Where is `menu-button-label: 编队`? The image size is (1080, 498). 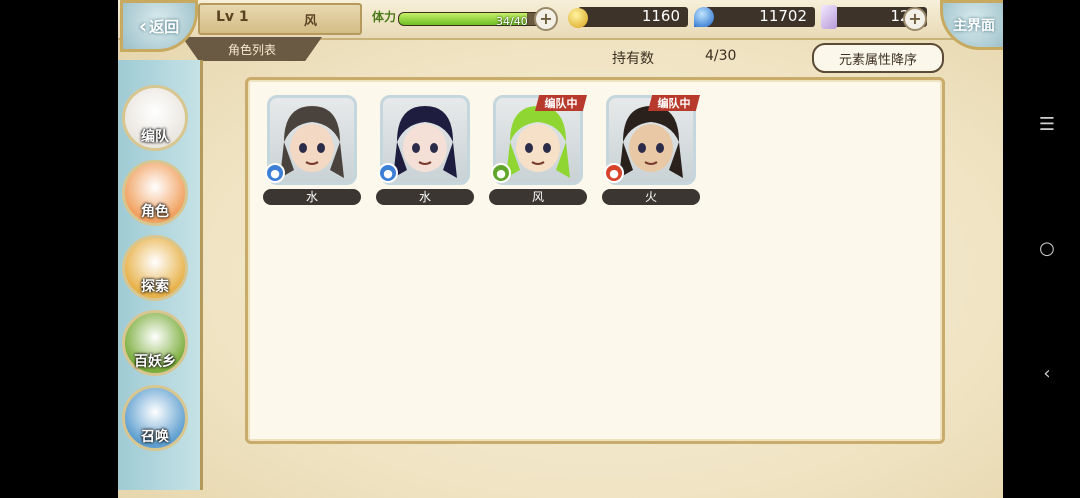 menu-button-label: 编队 is located at coordinates (155, 137).